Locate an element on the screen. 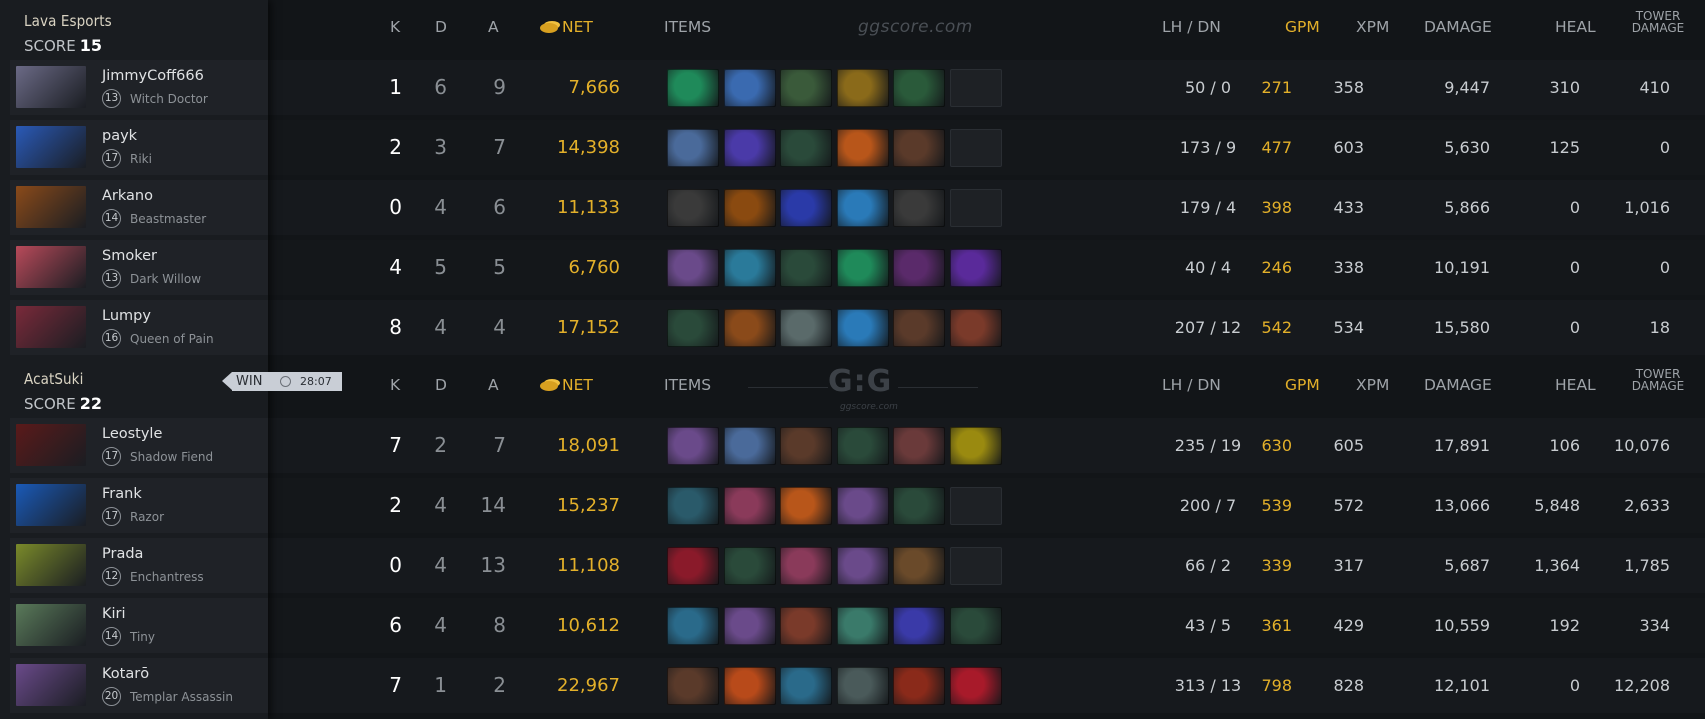 The height and width of the screenshot is (719, 1705). player-stats-row: 2 4 14 15,237 200 / 7 539 572 13,066 5,848 2,633 is located at coordinates (986, 505).